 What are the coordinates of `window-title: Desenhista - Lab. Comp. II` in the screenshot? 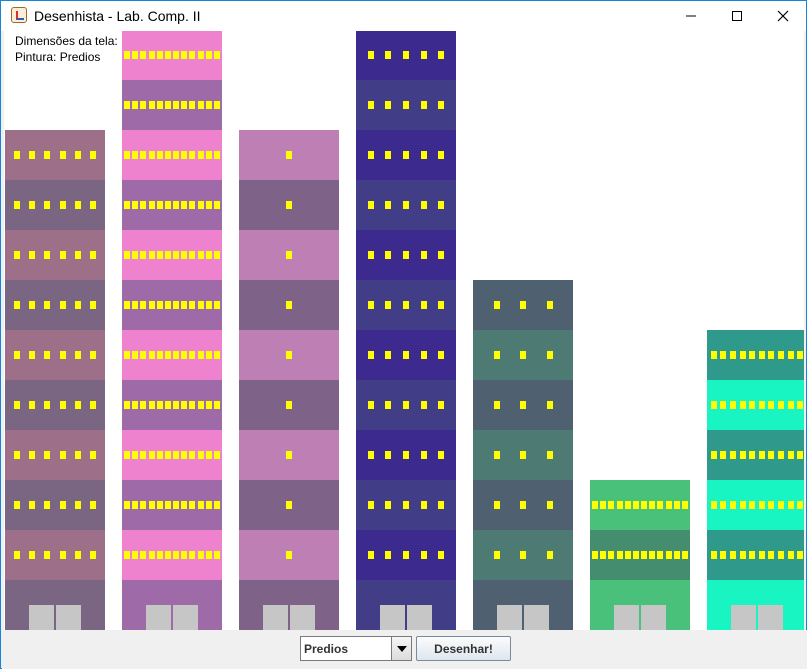 It's located at (117, 16).